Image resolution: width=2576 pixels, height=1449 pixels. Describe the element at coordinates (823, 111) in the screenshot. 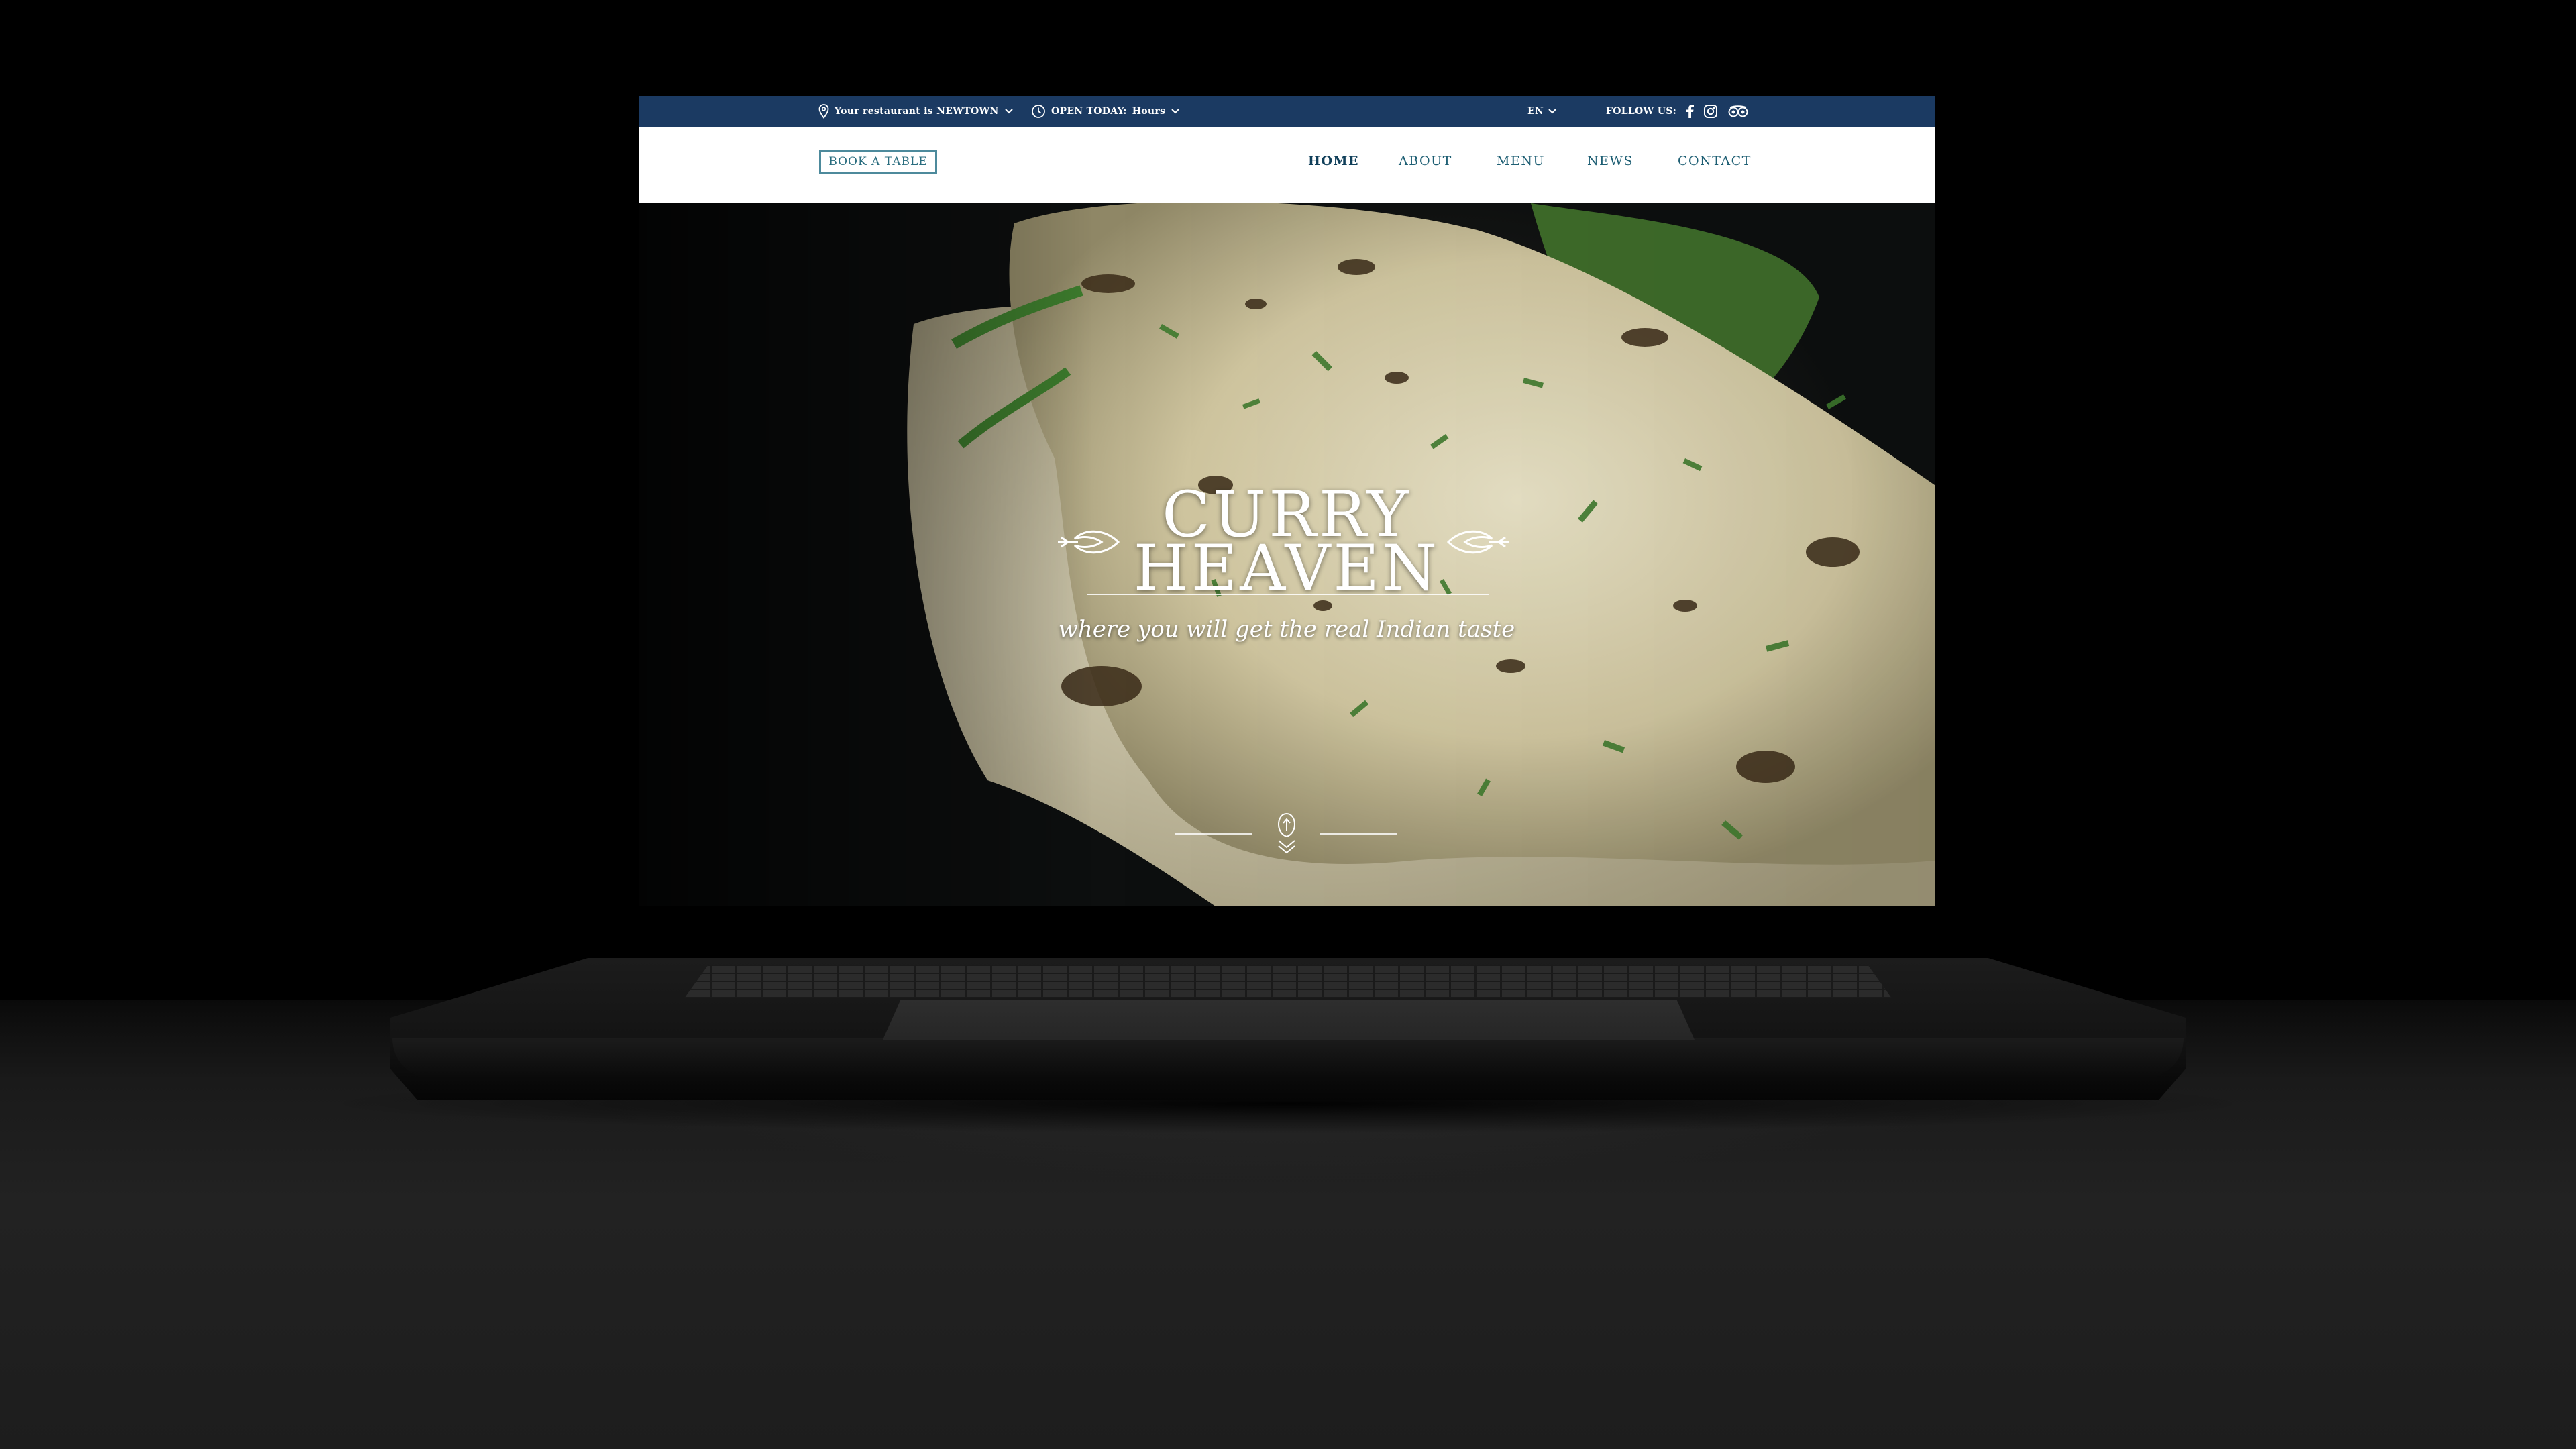

I see `map-pin-icon` at that location.